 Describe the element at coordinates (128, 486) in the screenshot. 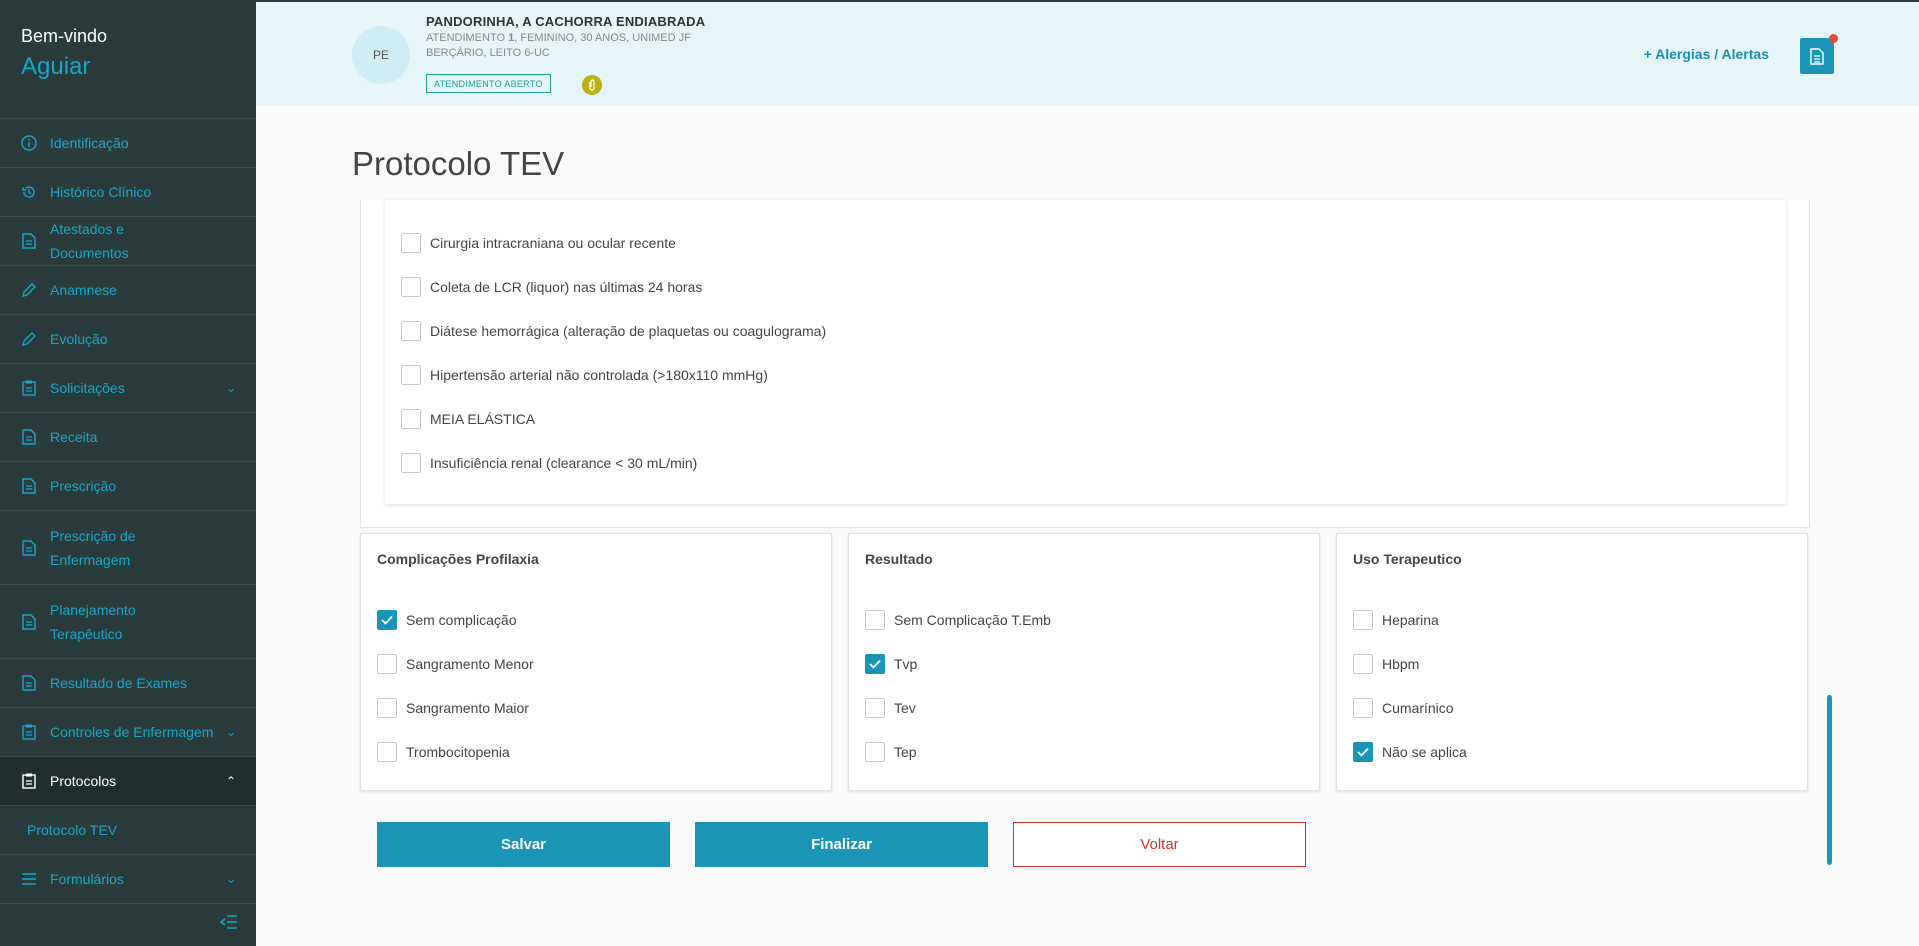

I see `sidebar-item-prescricao: Prescrição` at that location.